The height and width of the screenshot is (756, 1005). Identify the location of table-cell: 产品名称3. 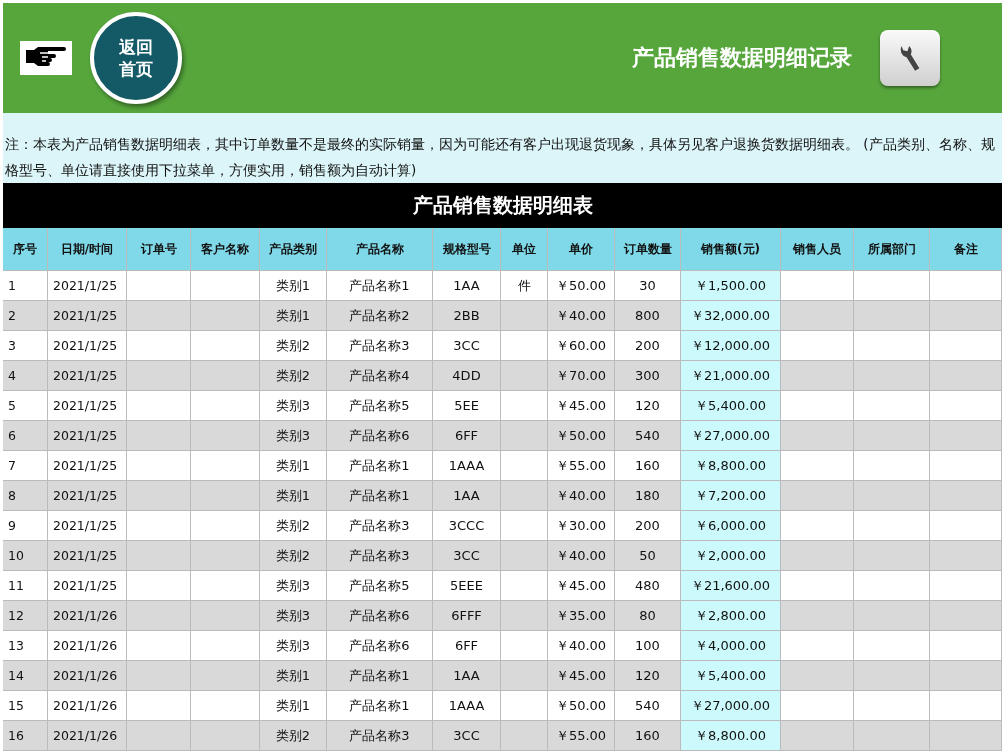
(380, 736).